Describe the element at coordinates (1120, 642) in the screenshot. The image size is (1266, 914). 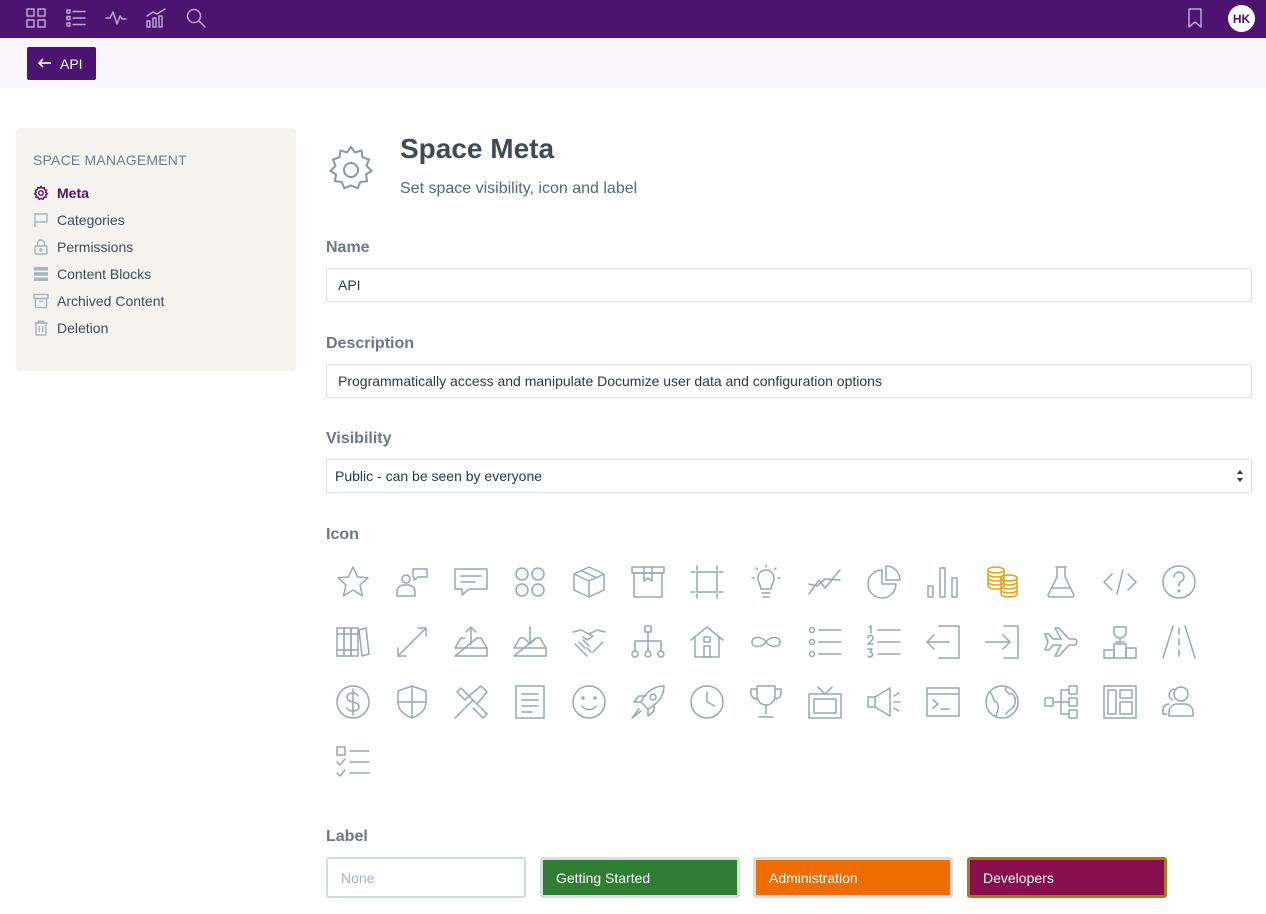
I see `podium-icon` at that location.